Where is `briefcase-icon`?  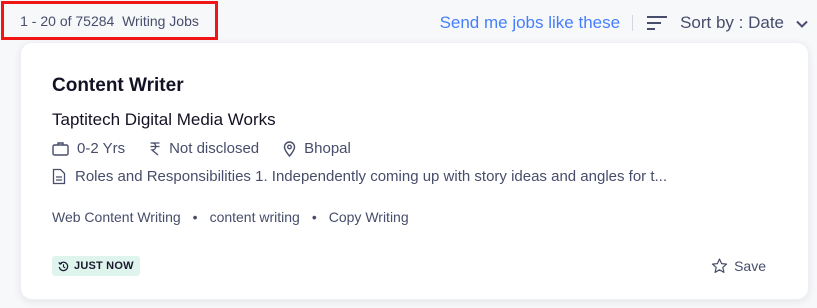 briefcase-icon is located at coordinates (60, 149).